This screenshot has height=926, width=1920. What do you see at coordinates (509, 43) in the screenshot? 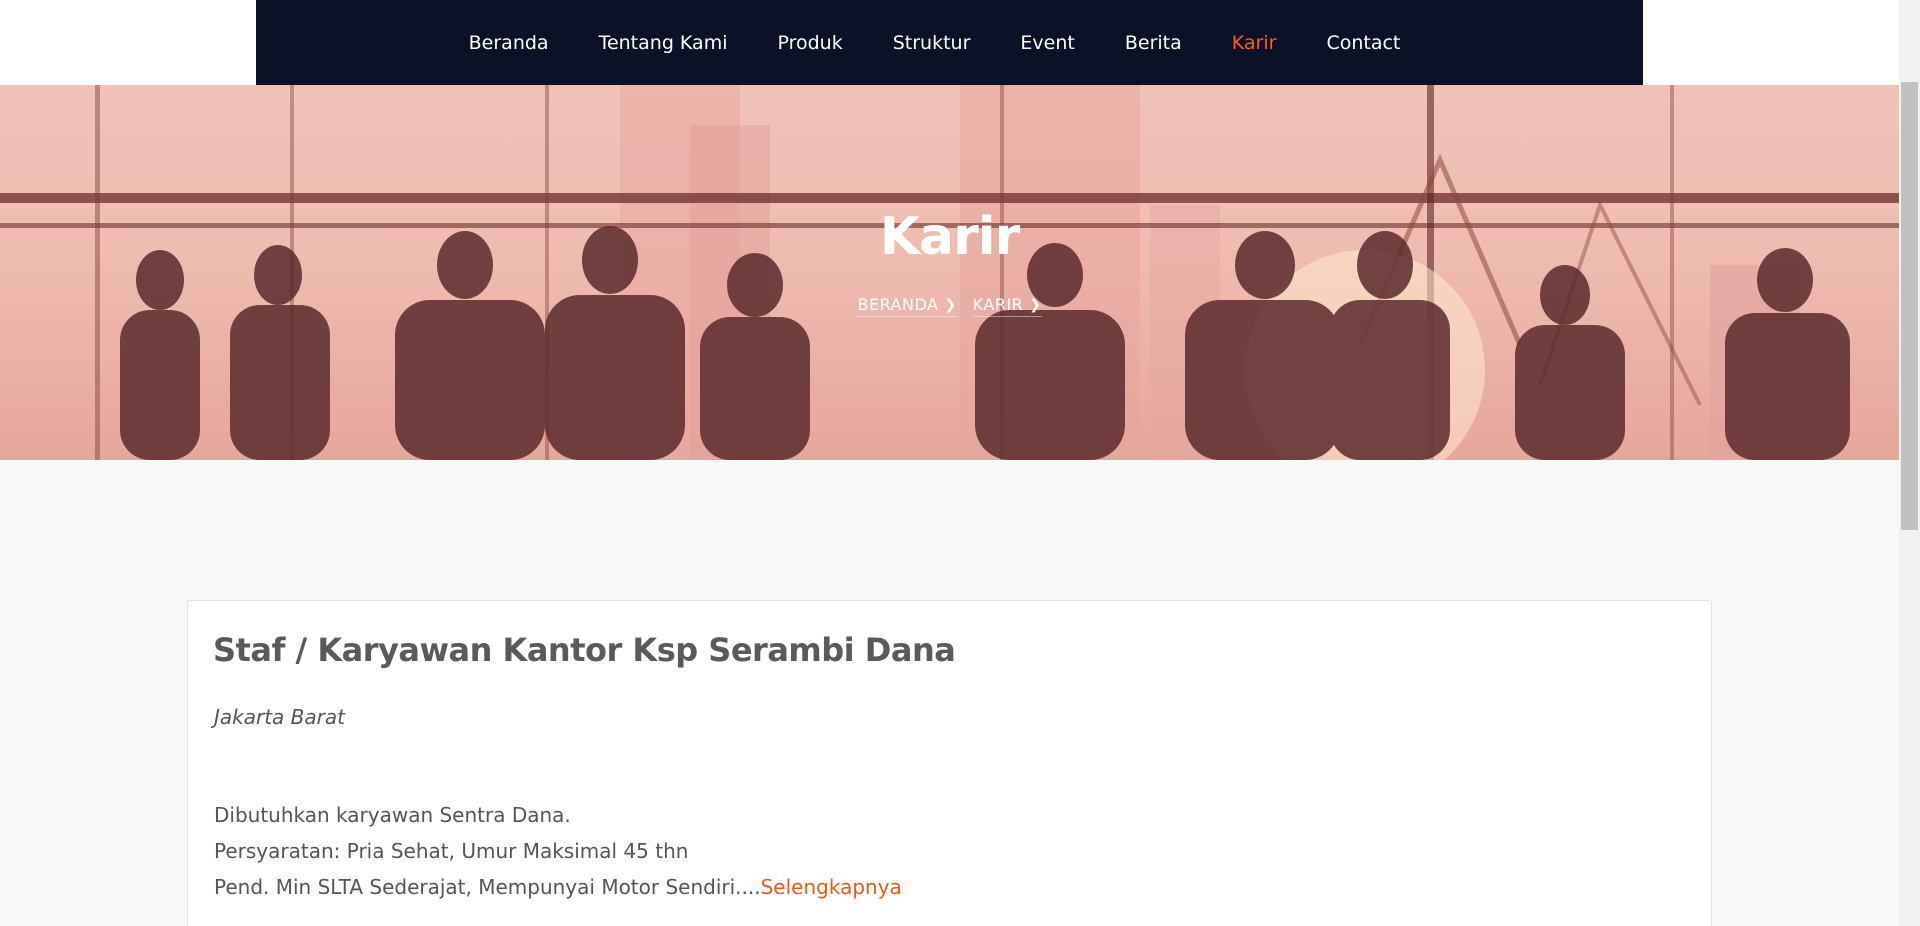
I see `nav-item-beranda: Beranda` at bounding box center [509, 43].